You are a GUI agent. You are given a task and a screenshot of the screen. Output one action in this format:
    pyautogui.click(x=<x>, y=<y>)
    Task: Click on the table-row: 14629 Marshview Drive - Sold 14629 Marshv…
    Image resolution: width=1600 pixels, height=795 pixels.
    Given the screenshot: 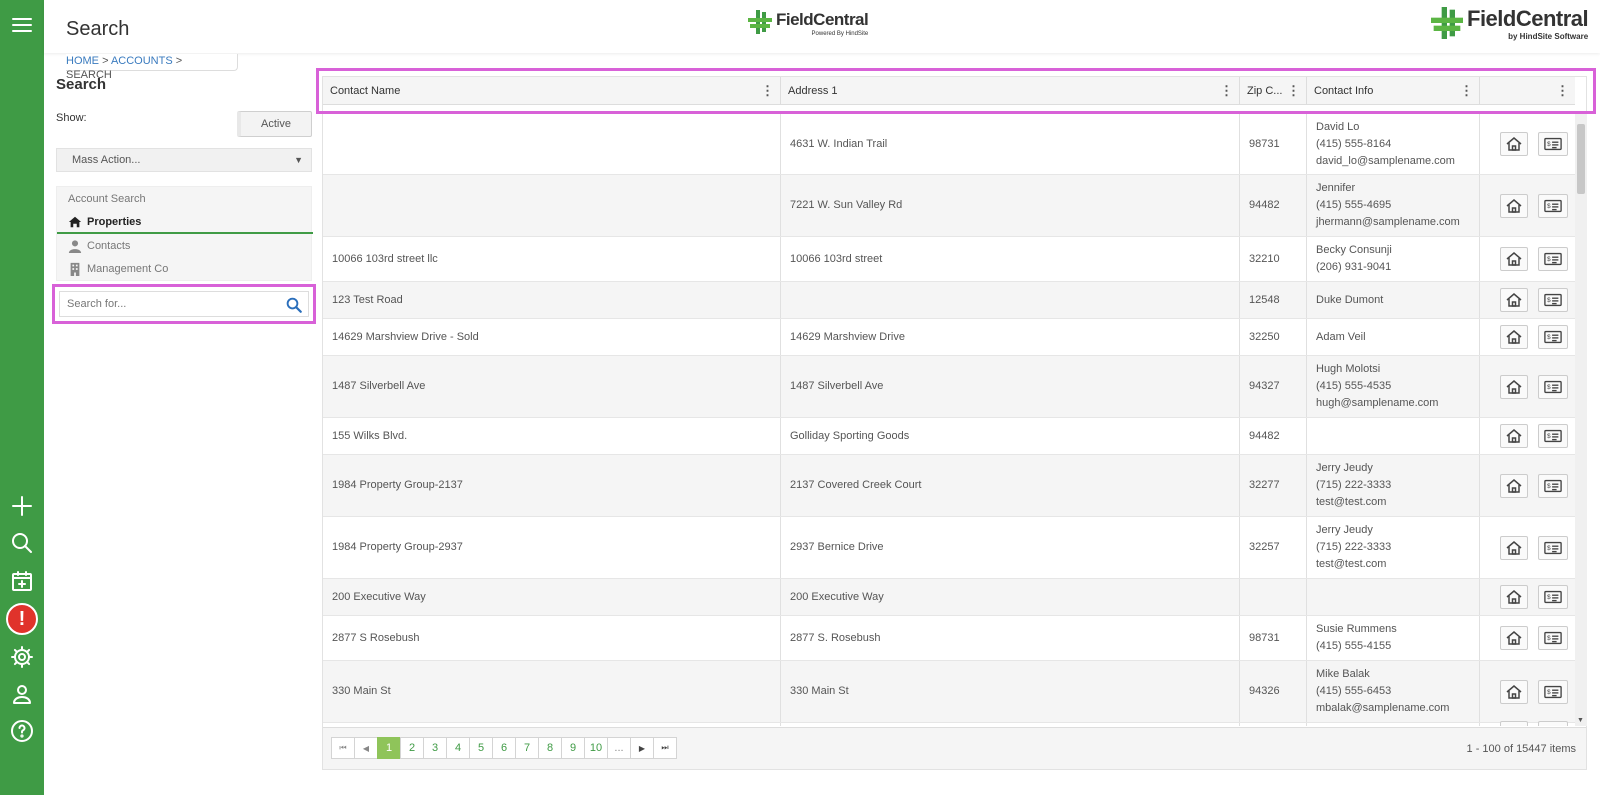 What is the action you would take?
    pyautogui.click(x=949, y=337)
    